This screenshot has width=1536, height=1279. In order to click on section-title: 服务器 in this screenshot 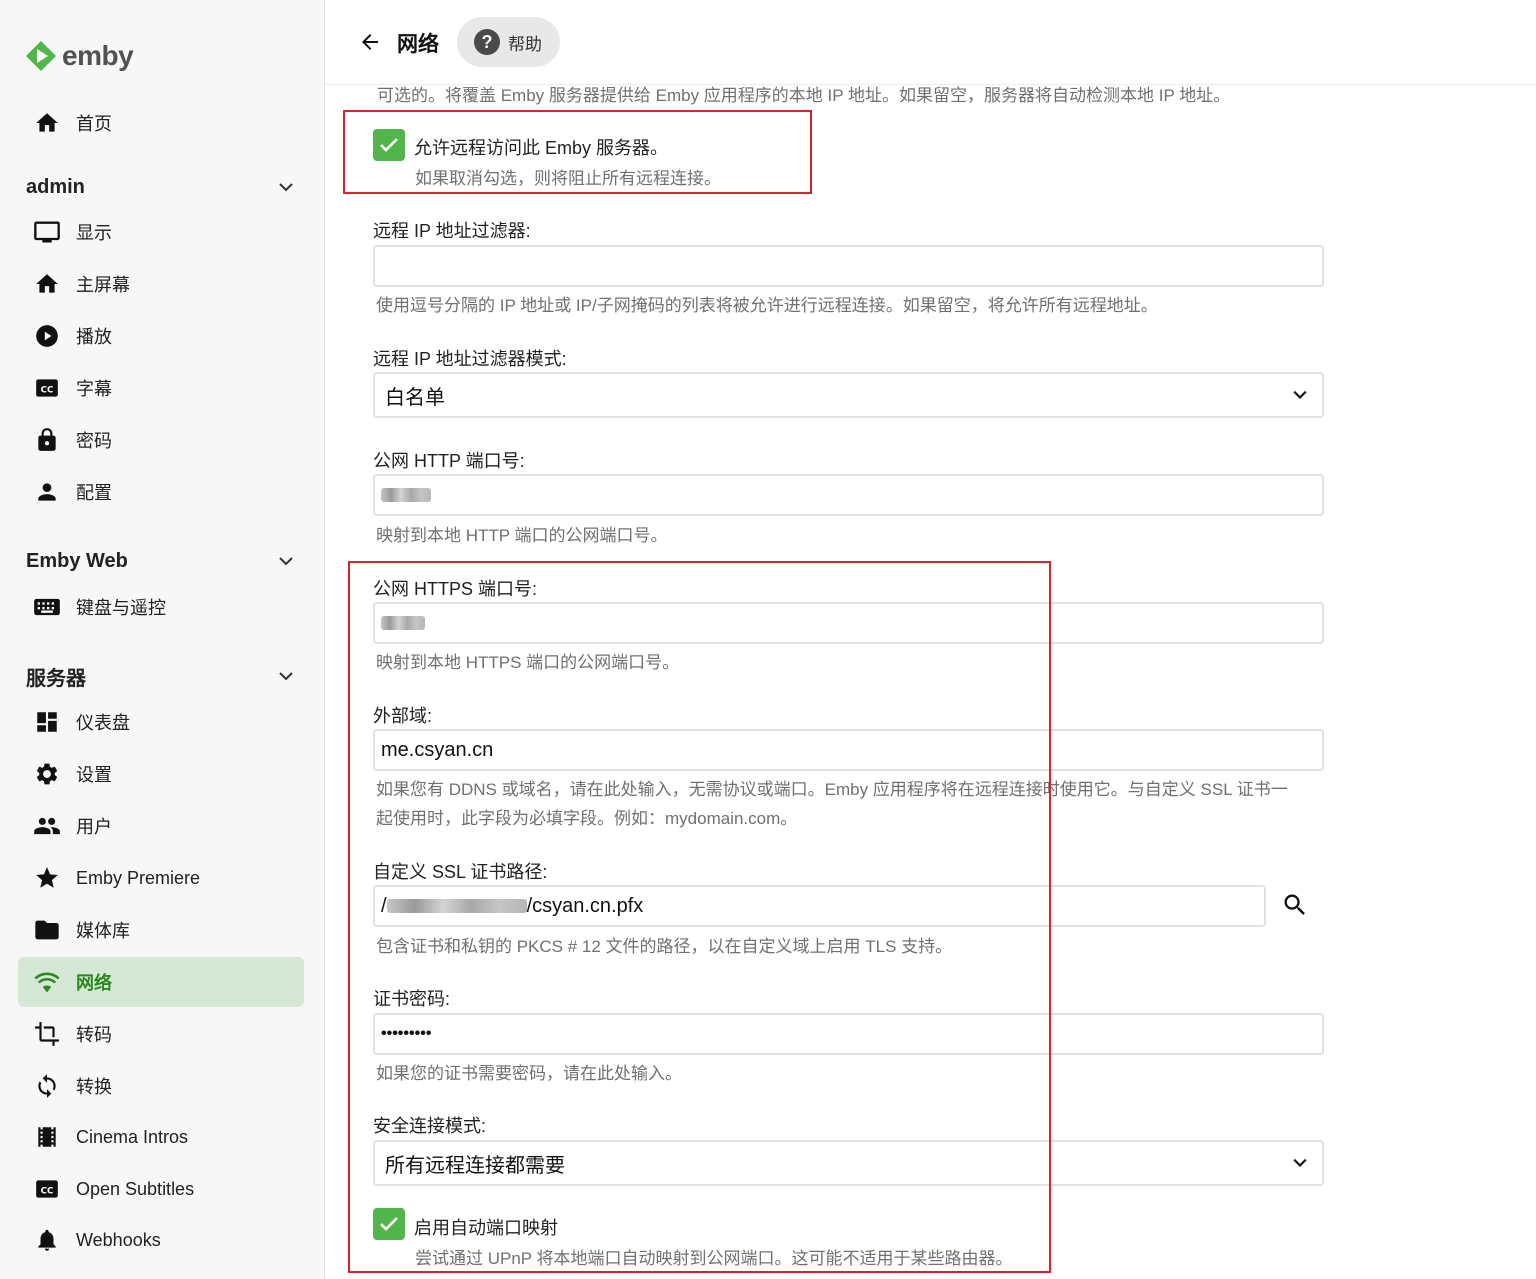, I will do `click(56, 678)`.